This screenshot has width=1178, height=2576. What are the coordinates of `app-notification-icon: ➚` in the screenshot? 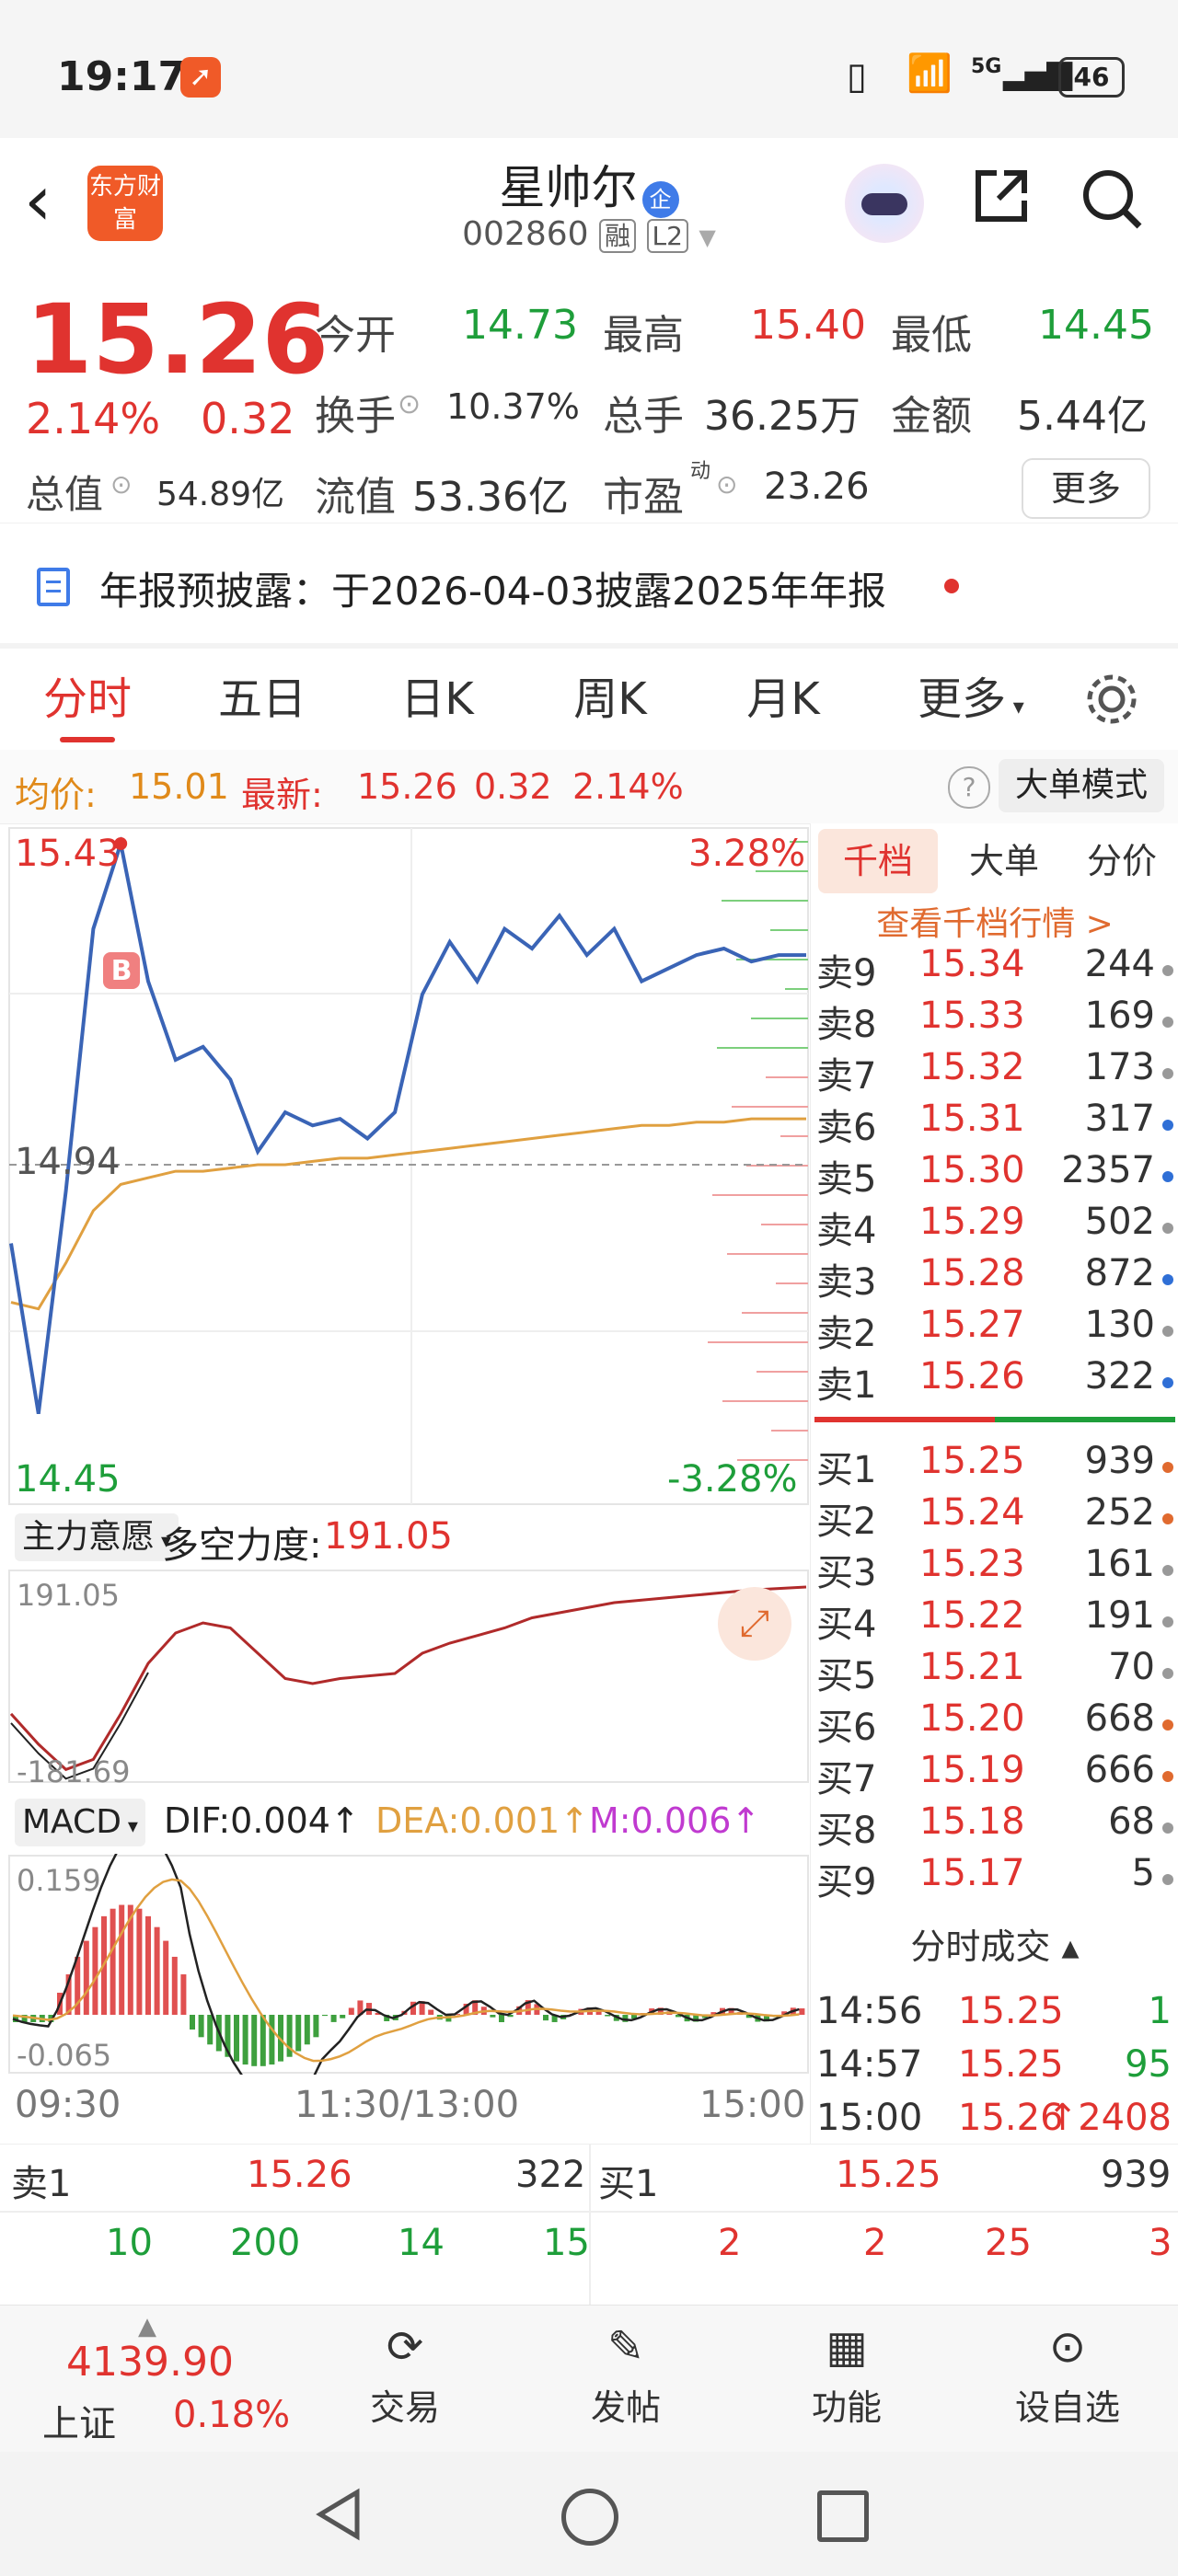 It's located at (200, 77).